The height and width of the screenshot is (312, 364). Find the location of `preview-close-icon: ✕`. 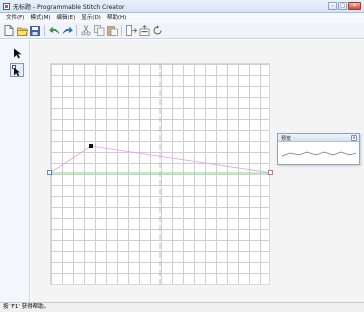

preview-close-icon: ✕ is located at coordinates (354, 138).